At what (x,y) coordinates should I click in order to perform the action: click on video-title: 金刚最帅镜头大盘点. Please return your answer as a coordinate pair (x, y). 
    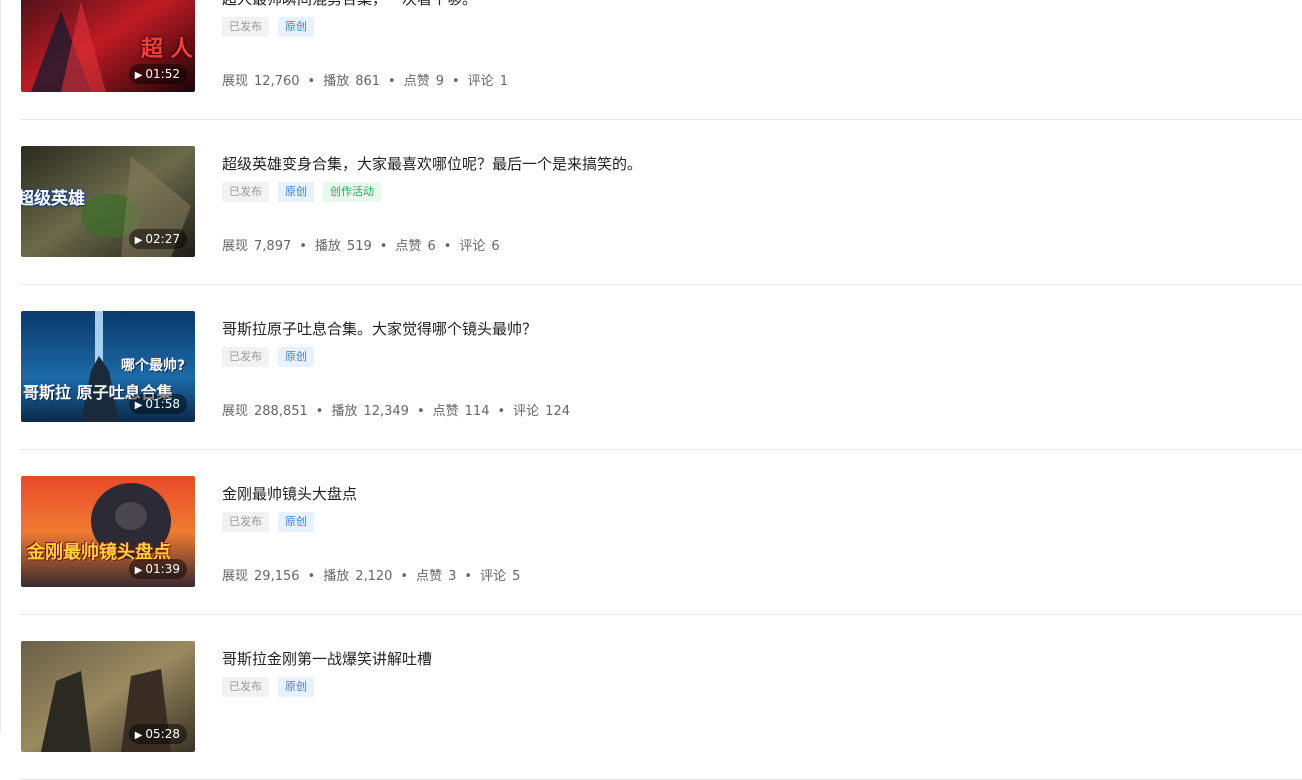
    Looking at the image, I should click on (289, 494).